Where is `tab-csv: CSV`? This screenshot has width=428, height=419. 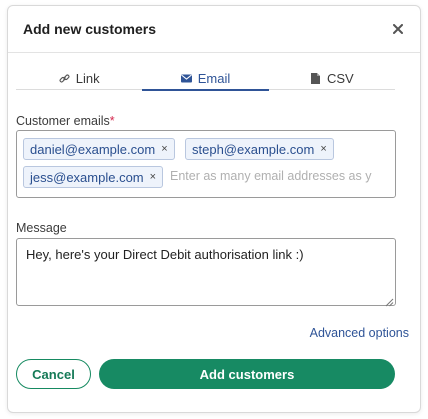 tab-csv: CSV is located at coordinates (332, 78).